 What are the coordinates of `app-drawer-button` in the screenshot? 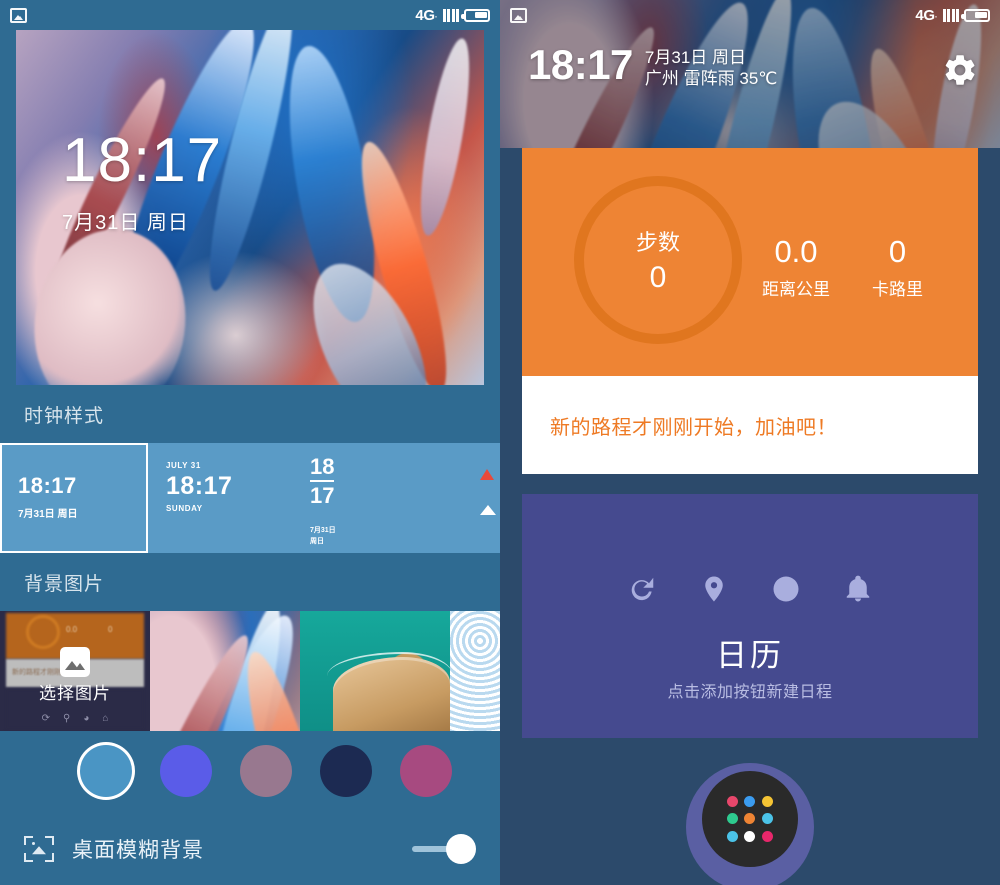 It's located at (750, 819).